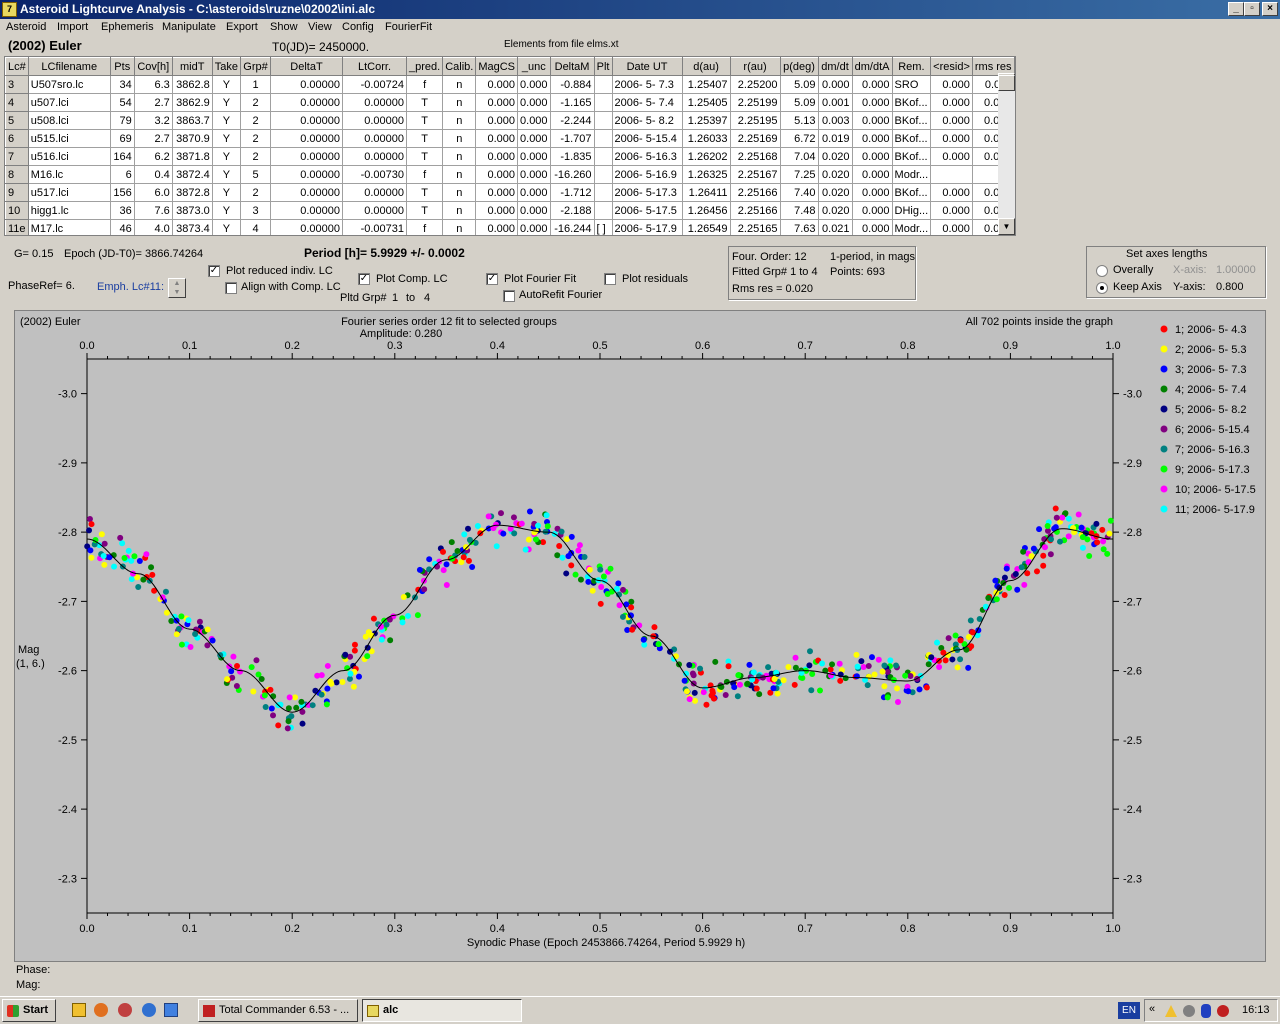 The width and height of the screenshot is (1280, 1024). I want to click on table-cell: -0.00730, so click(374, 174).